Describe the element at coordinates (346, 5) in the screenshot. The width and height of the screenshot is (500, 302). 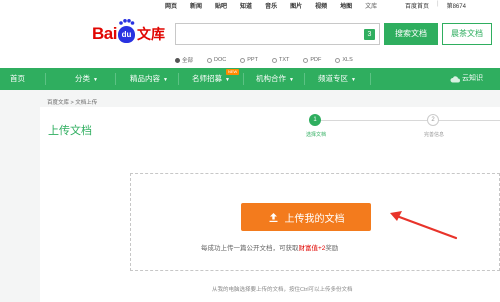
I see `top-link-map: 地图` at that location.